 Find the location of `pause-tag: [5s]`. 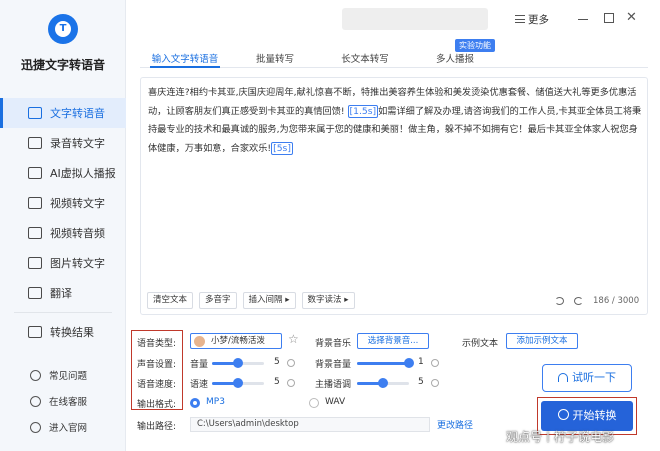

pause-tag: [5s] is located at coordinates (282, 148).